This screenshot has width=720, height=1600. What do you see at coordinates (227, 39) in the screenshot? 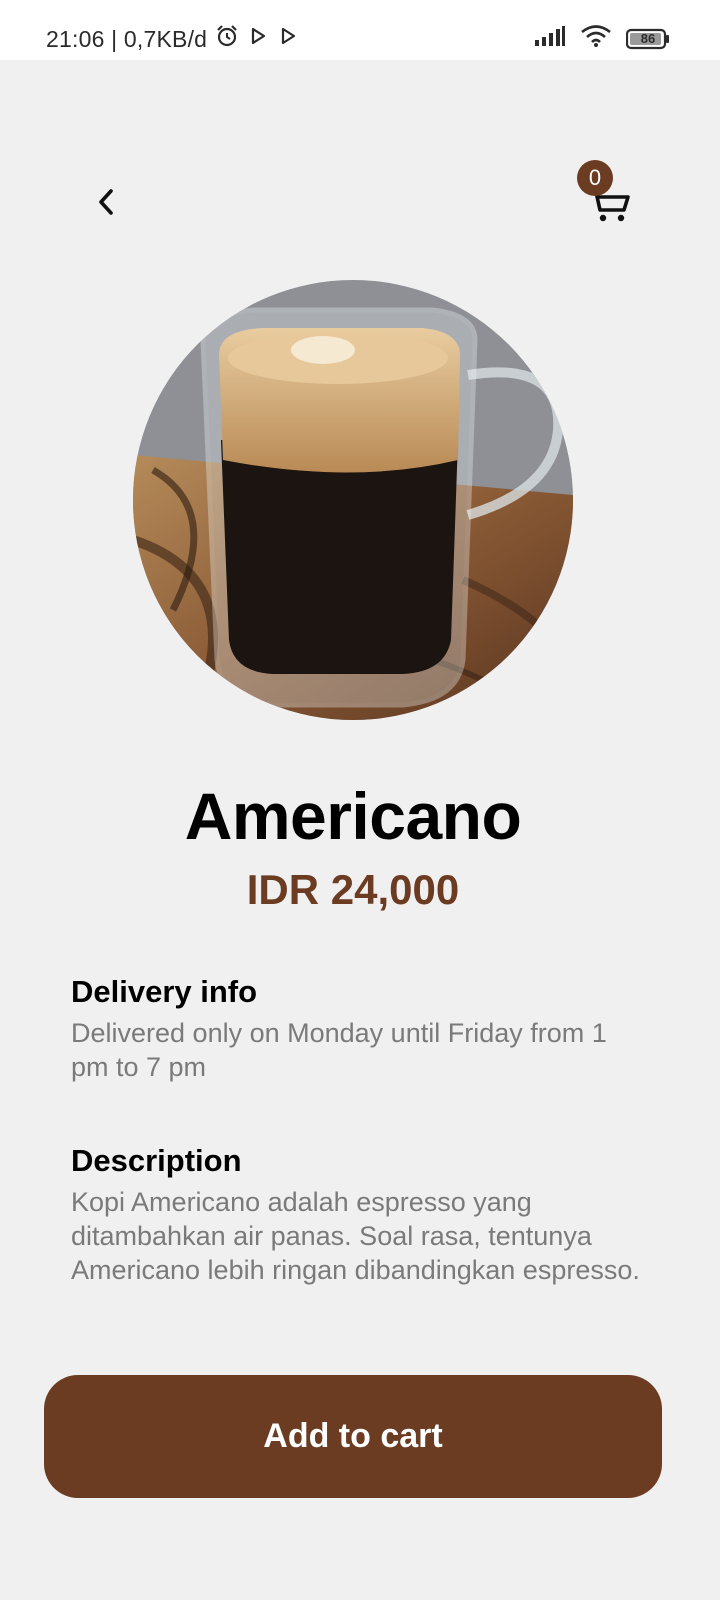
I see `alarm-icon` at bounding box center [227, 39].